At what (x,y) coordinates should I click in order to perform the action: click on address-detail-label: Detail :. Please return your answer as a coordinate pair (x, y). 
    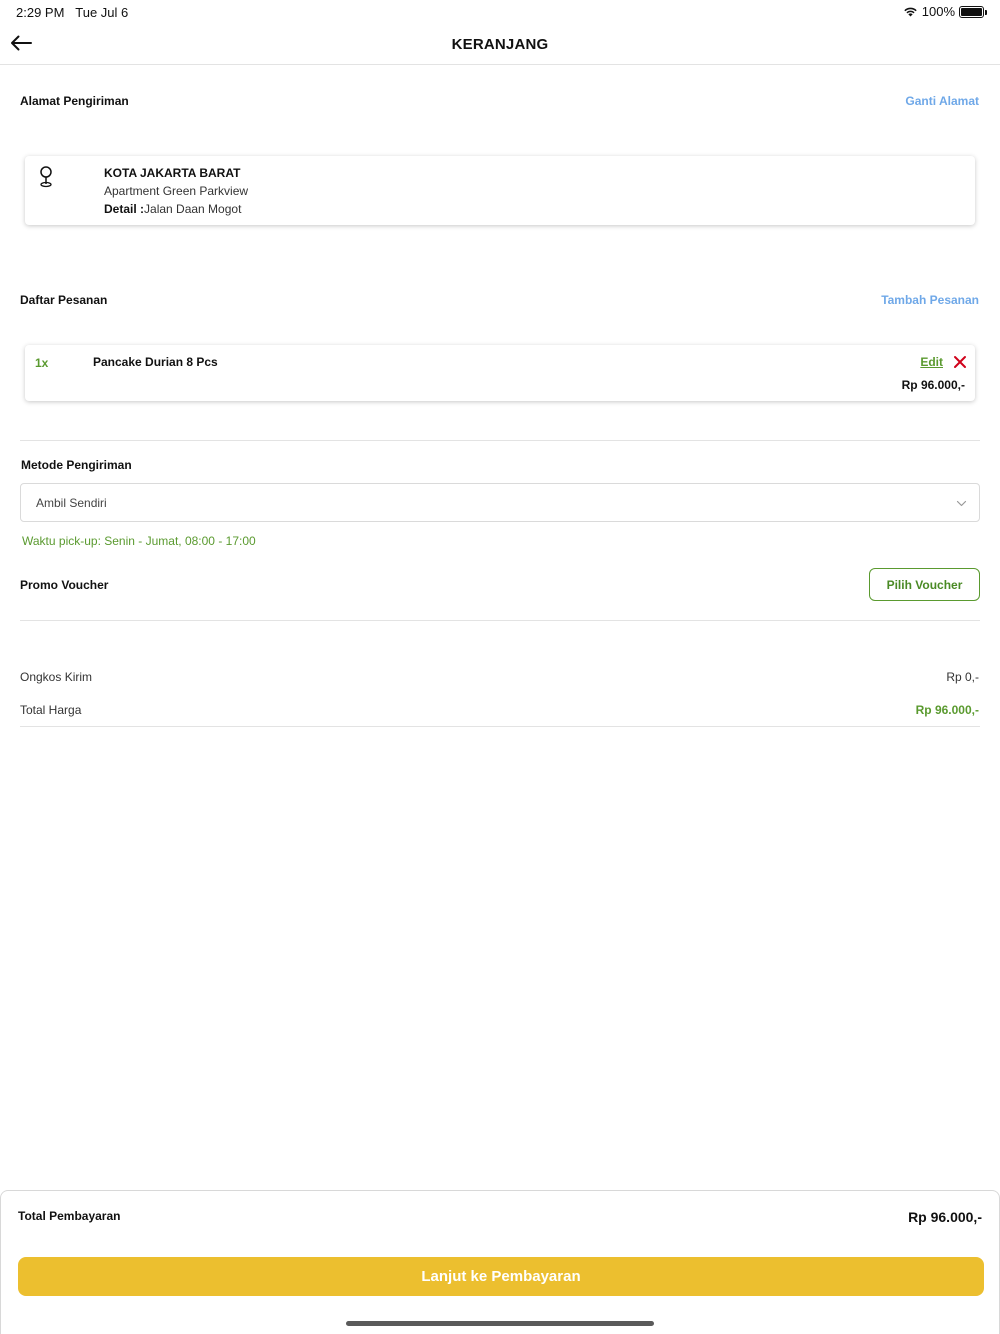
    Looking at the image, I should click on (124, 209).